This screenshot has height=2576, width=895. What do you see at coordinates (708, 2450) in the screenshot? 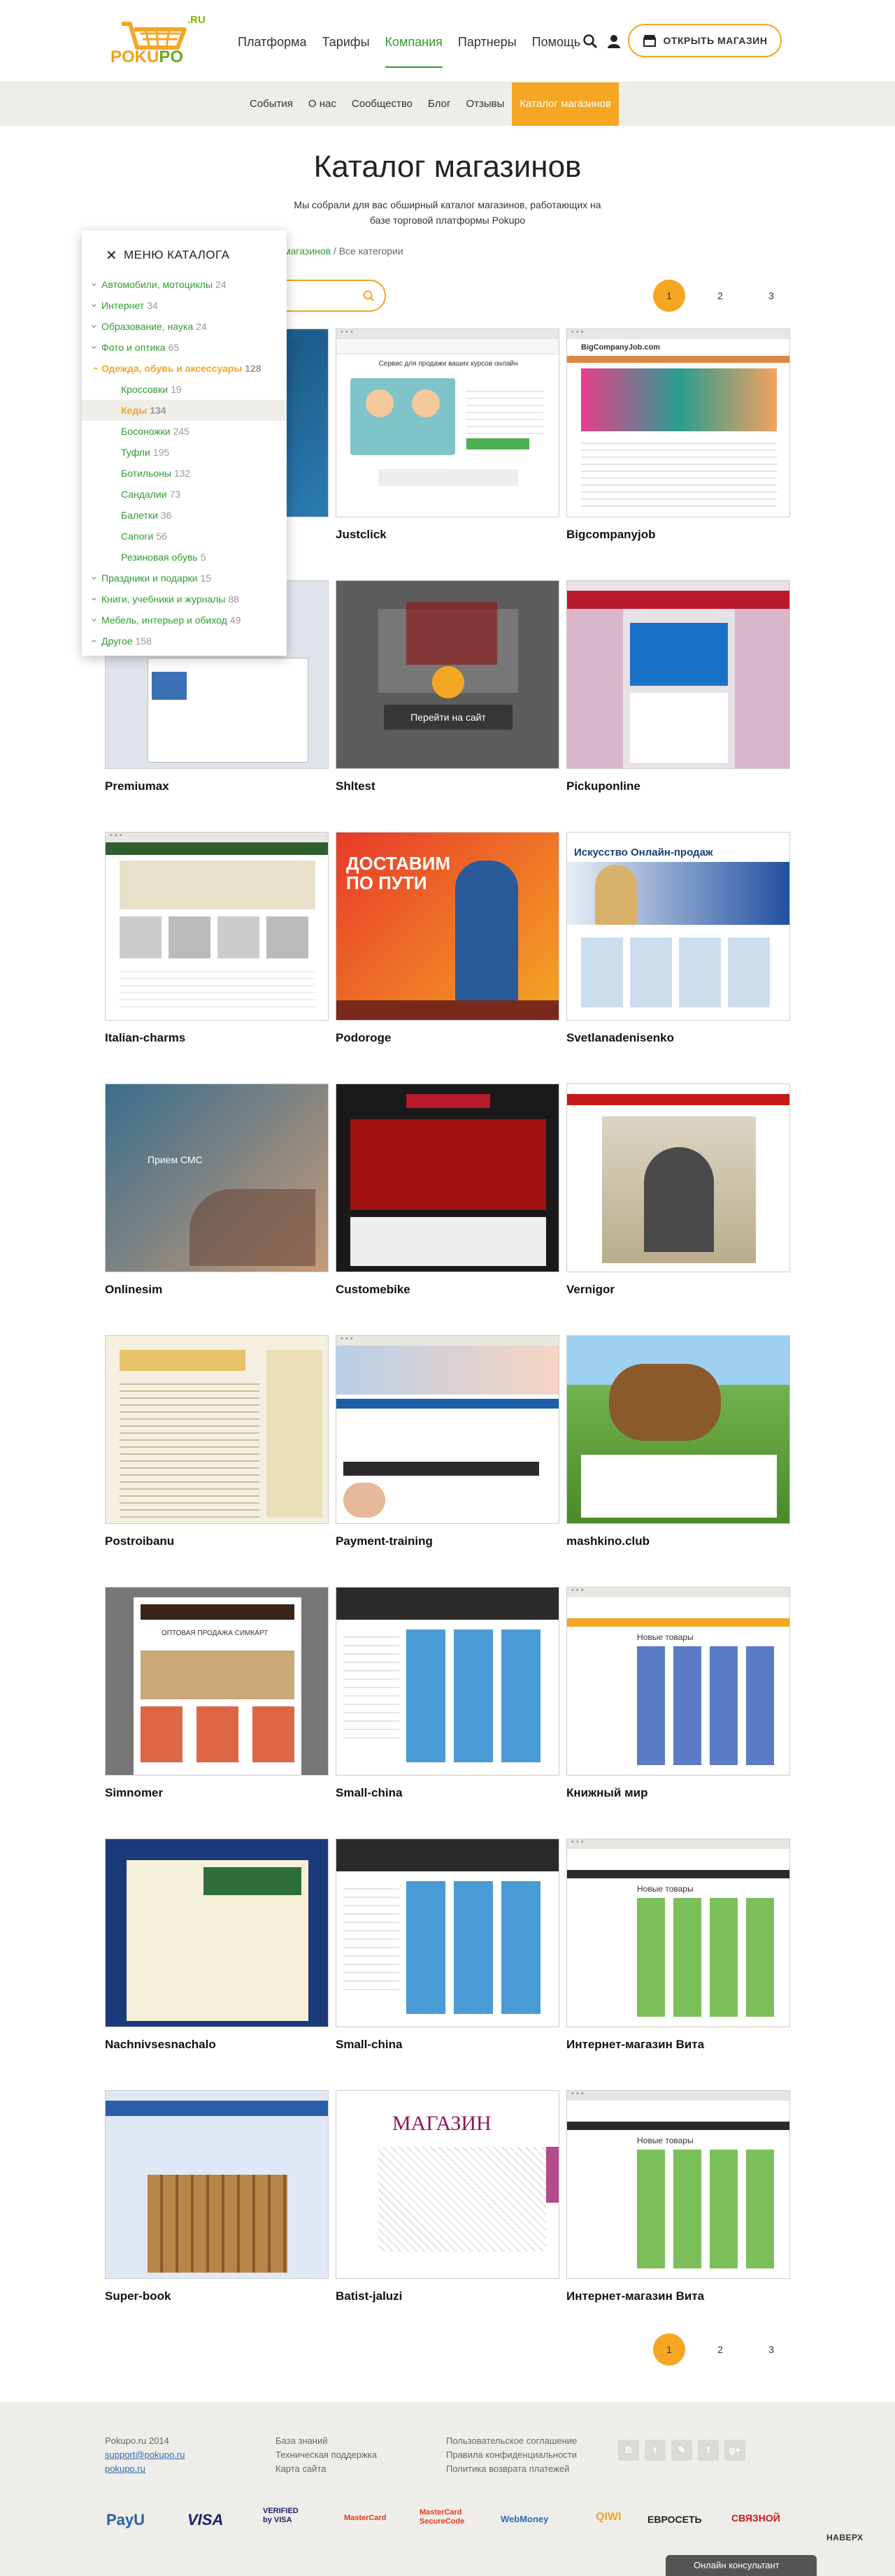
I see `facebook-icon: f` at bounding box center [708, 2450].